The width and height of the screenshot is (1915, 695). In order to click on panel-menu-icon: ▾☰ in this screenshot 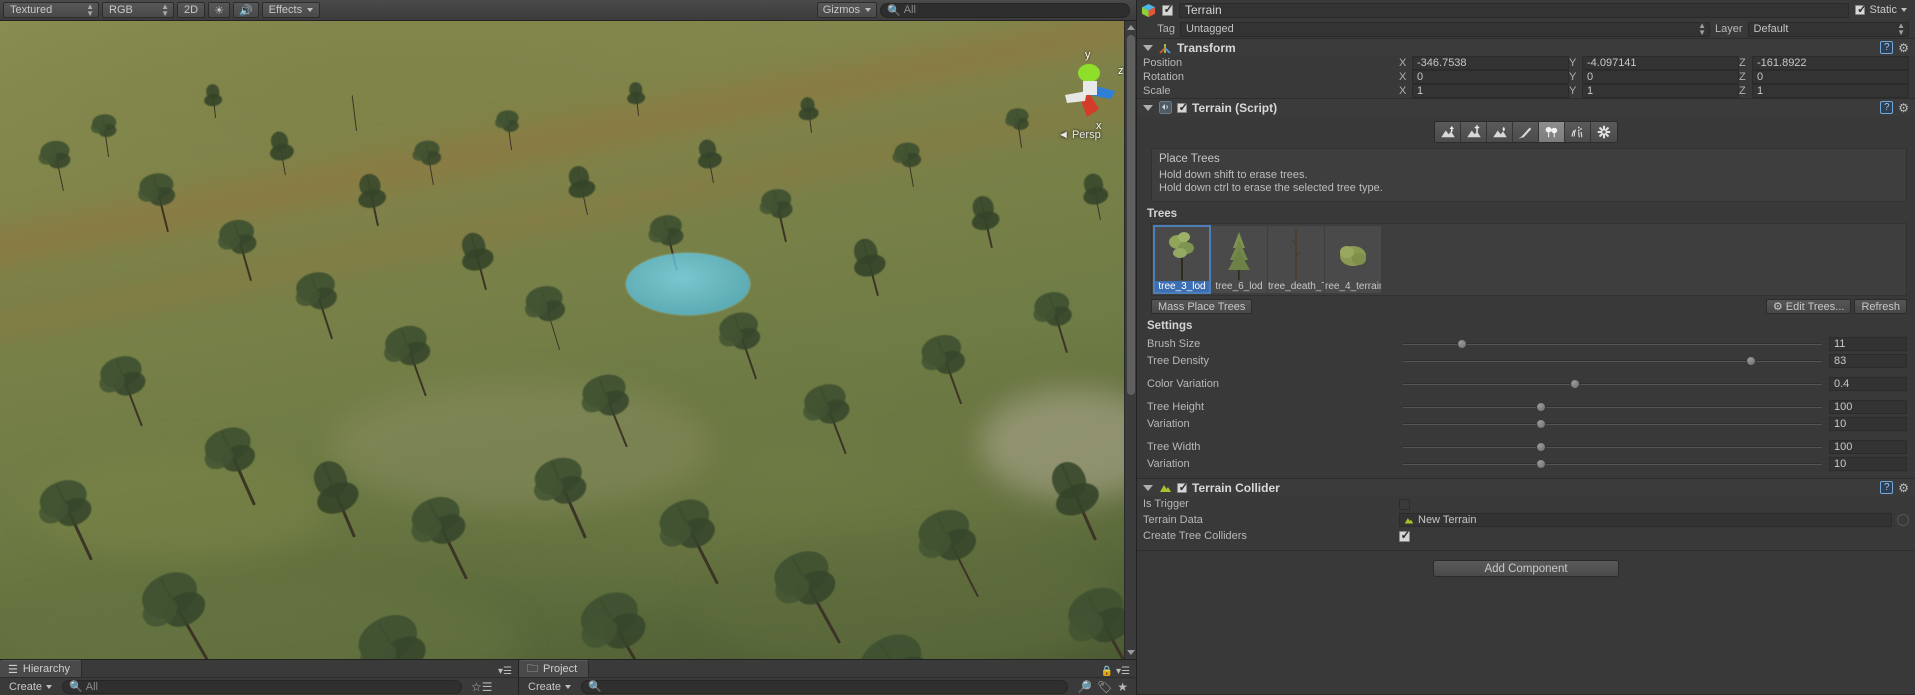, I will do `click(1123, 671)`.